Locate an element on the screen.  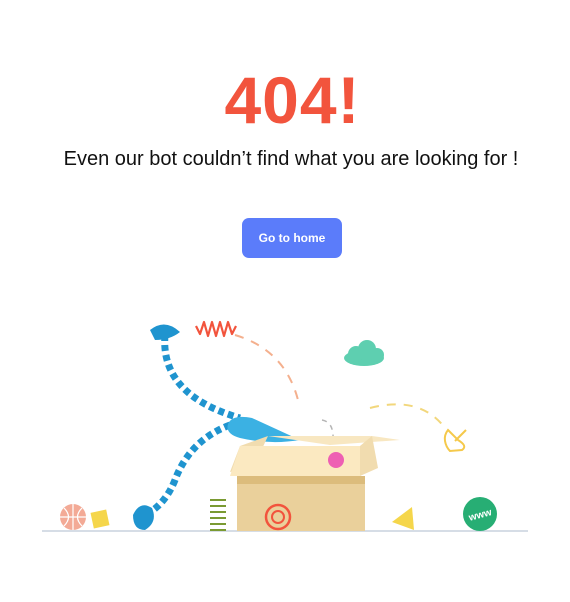
triangle-icon is located at coordinates (403, 518).